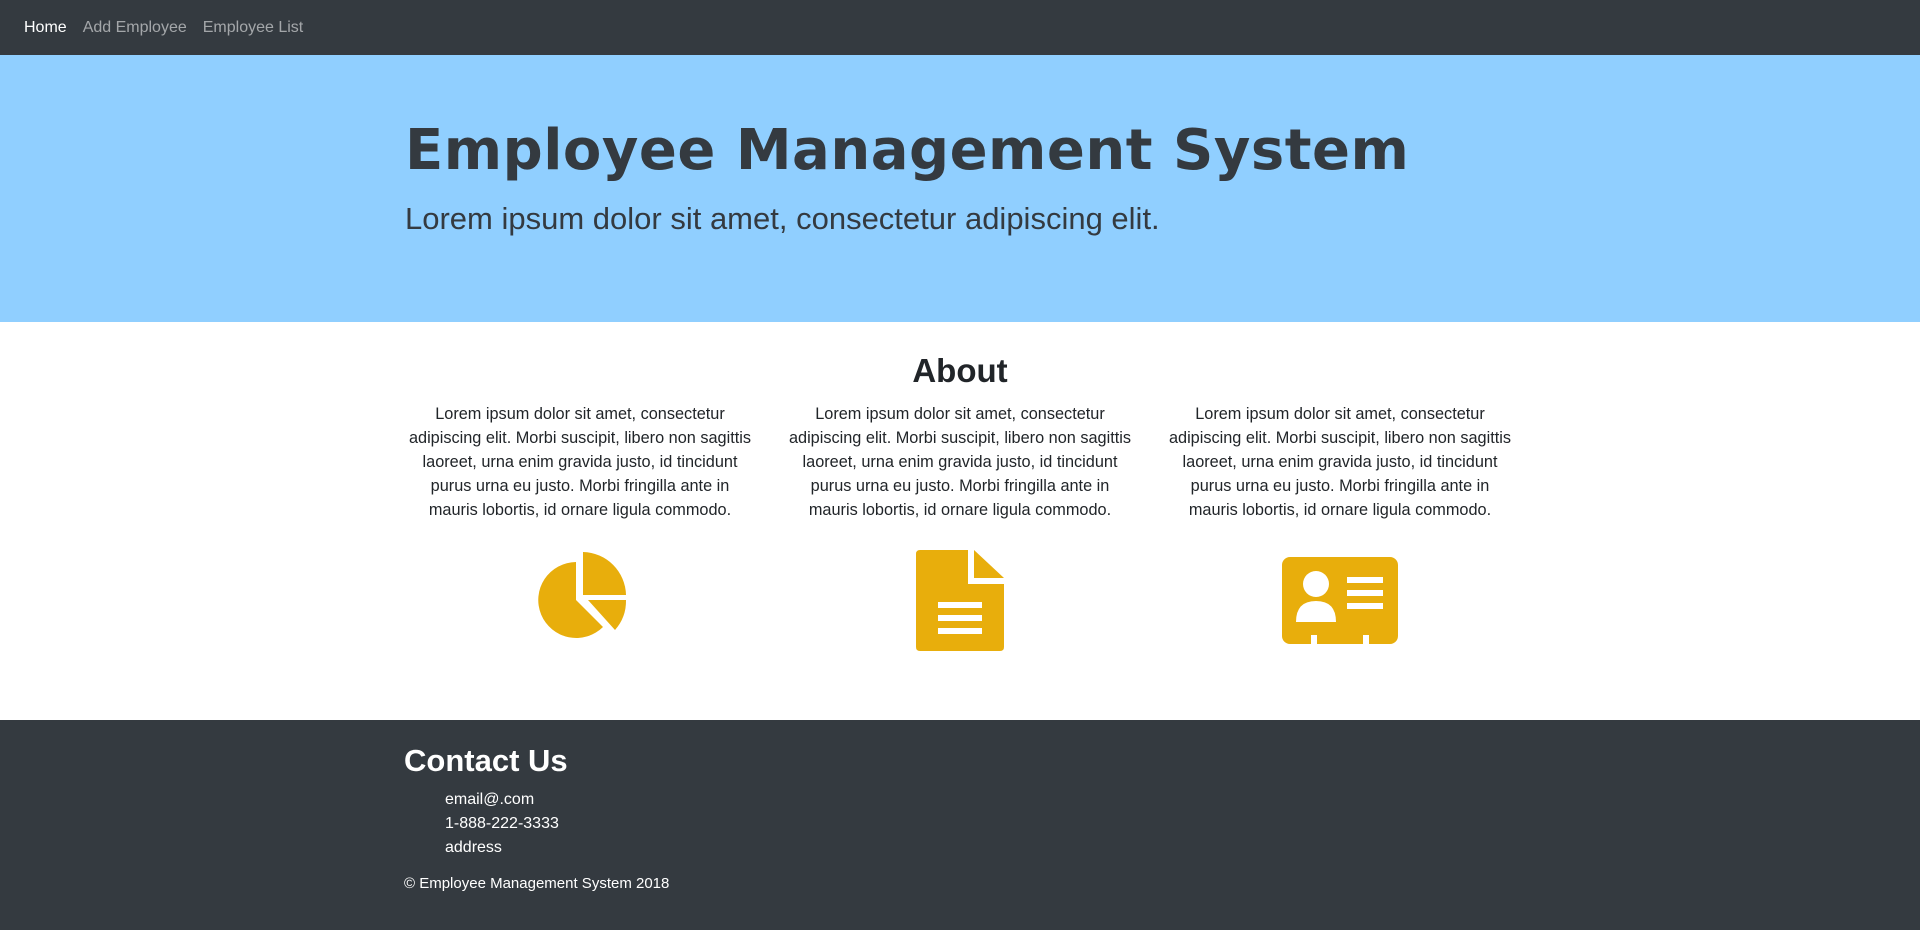 This screenshot has width=1920, height=930. What do you see at coordinates (253, 27) in the screenshot?
I see `nav-employee-list-link: Employee List` at bounding box center [253, 27].